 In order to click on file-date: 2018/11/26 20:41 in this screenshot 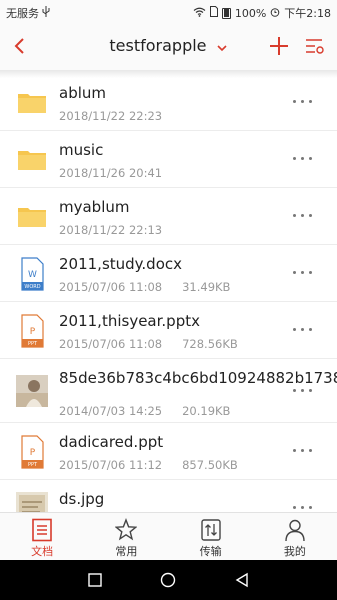, I will do `click(111, 173)`.